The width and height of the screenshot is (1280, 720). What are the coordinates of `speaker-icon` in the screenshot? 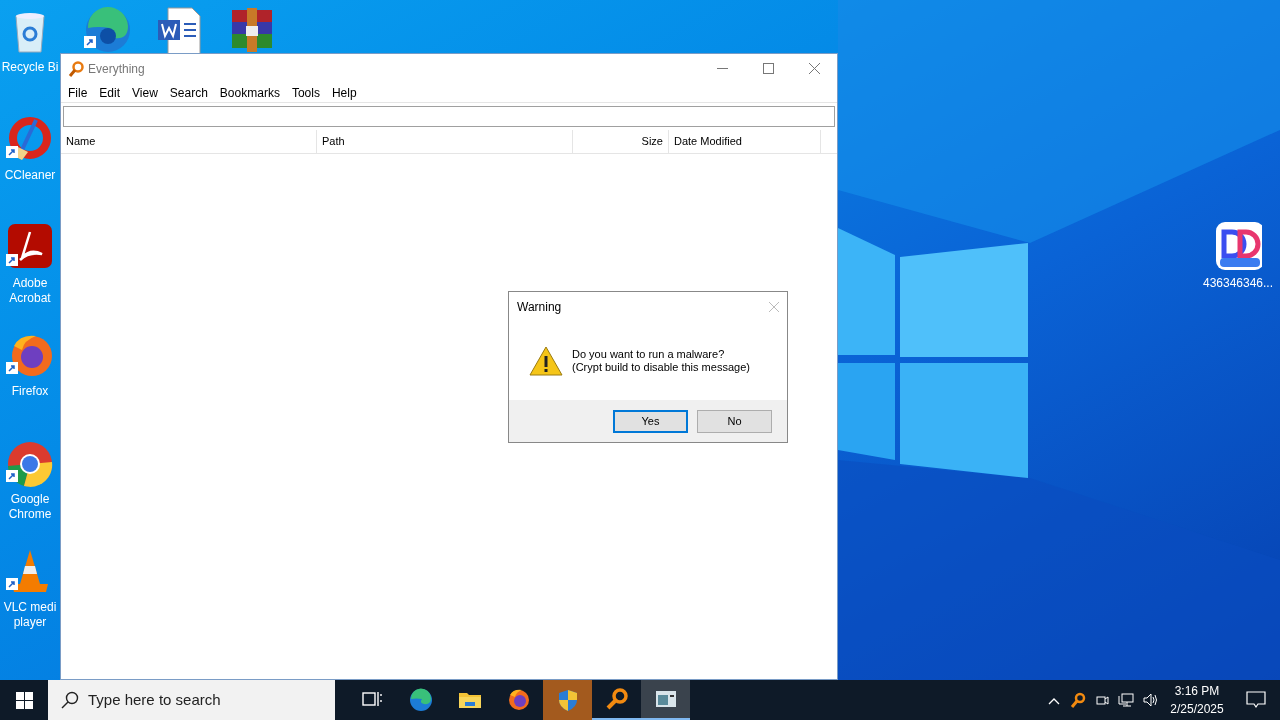 It's located at (1150, 700).